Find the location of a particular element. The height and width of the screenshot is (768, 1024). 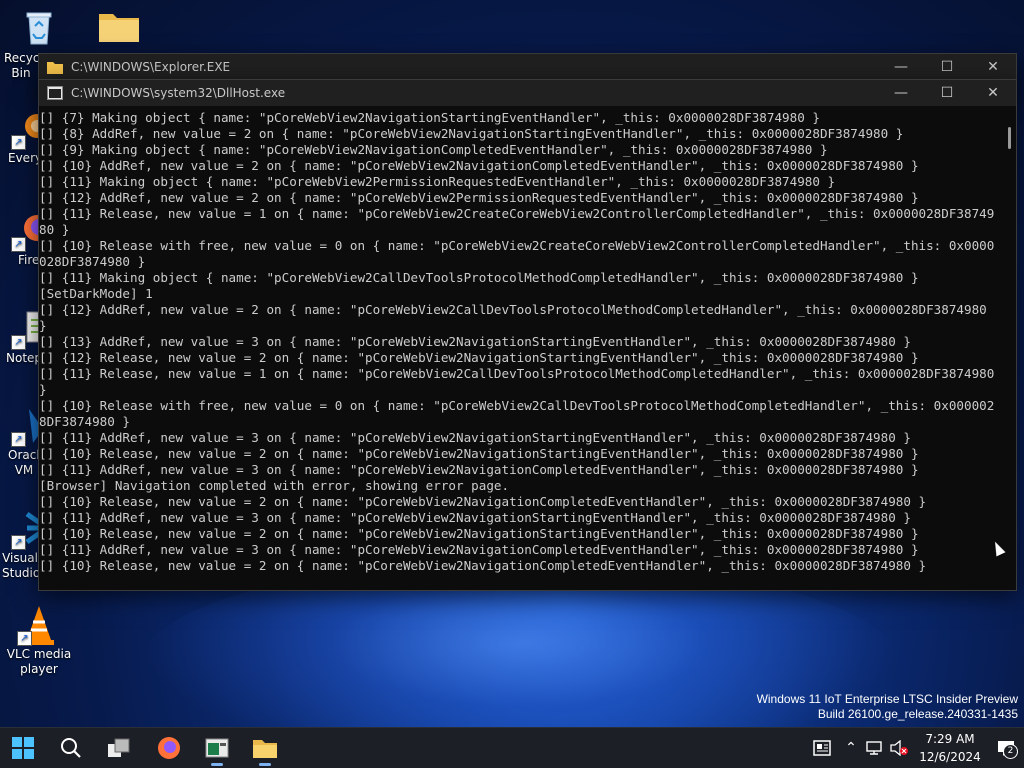

vlc-label: VLC media player is located at coordinates (39, 661).